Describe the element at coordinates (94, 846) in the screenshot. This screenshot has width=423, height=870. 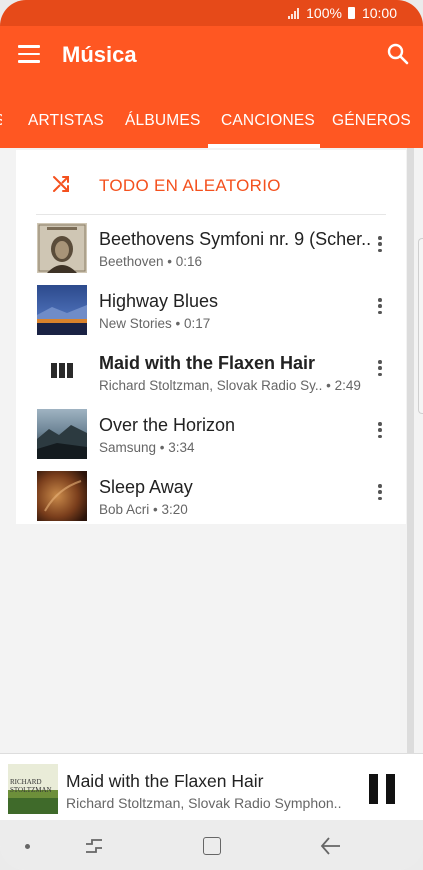
I see `recents-icon` at that location.